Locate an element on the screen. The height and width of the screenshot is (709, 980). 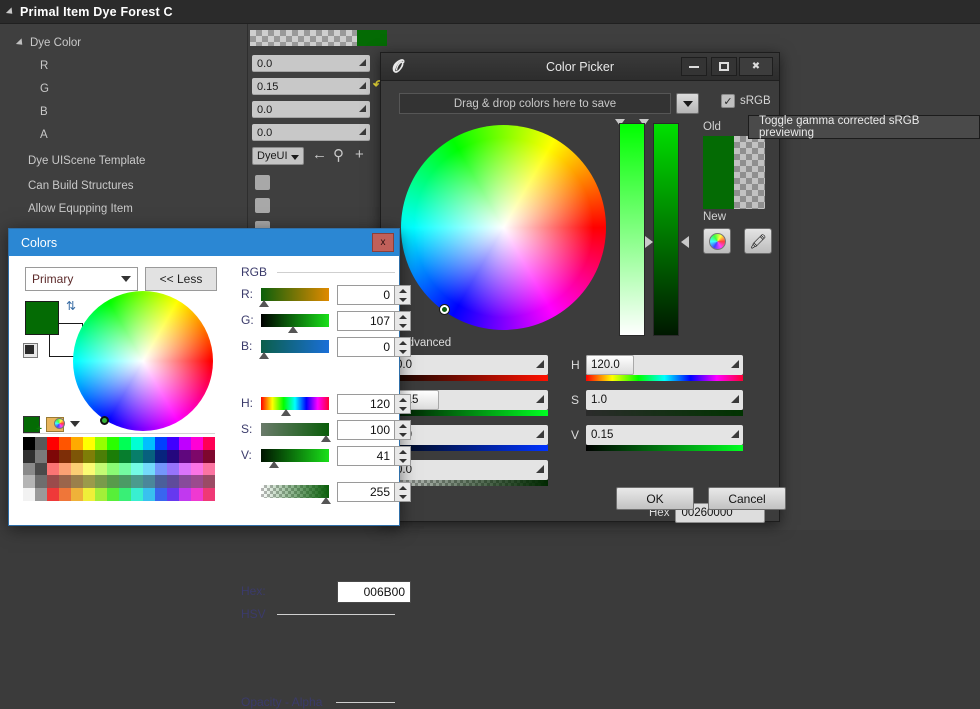
value-bar is located at coordinates (666, 229).